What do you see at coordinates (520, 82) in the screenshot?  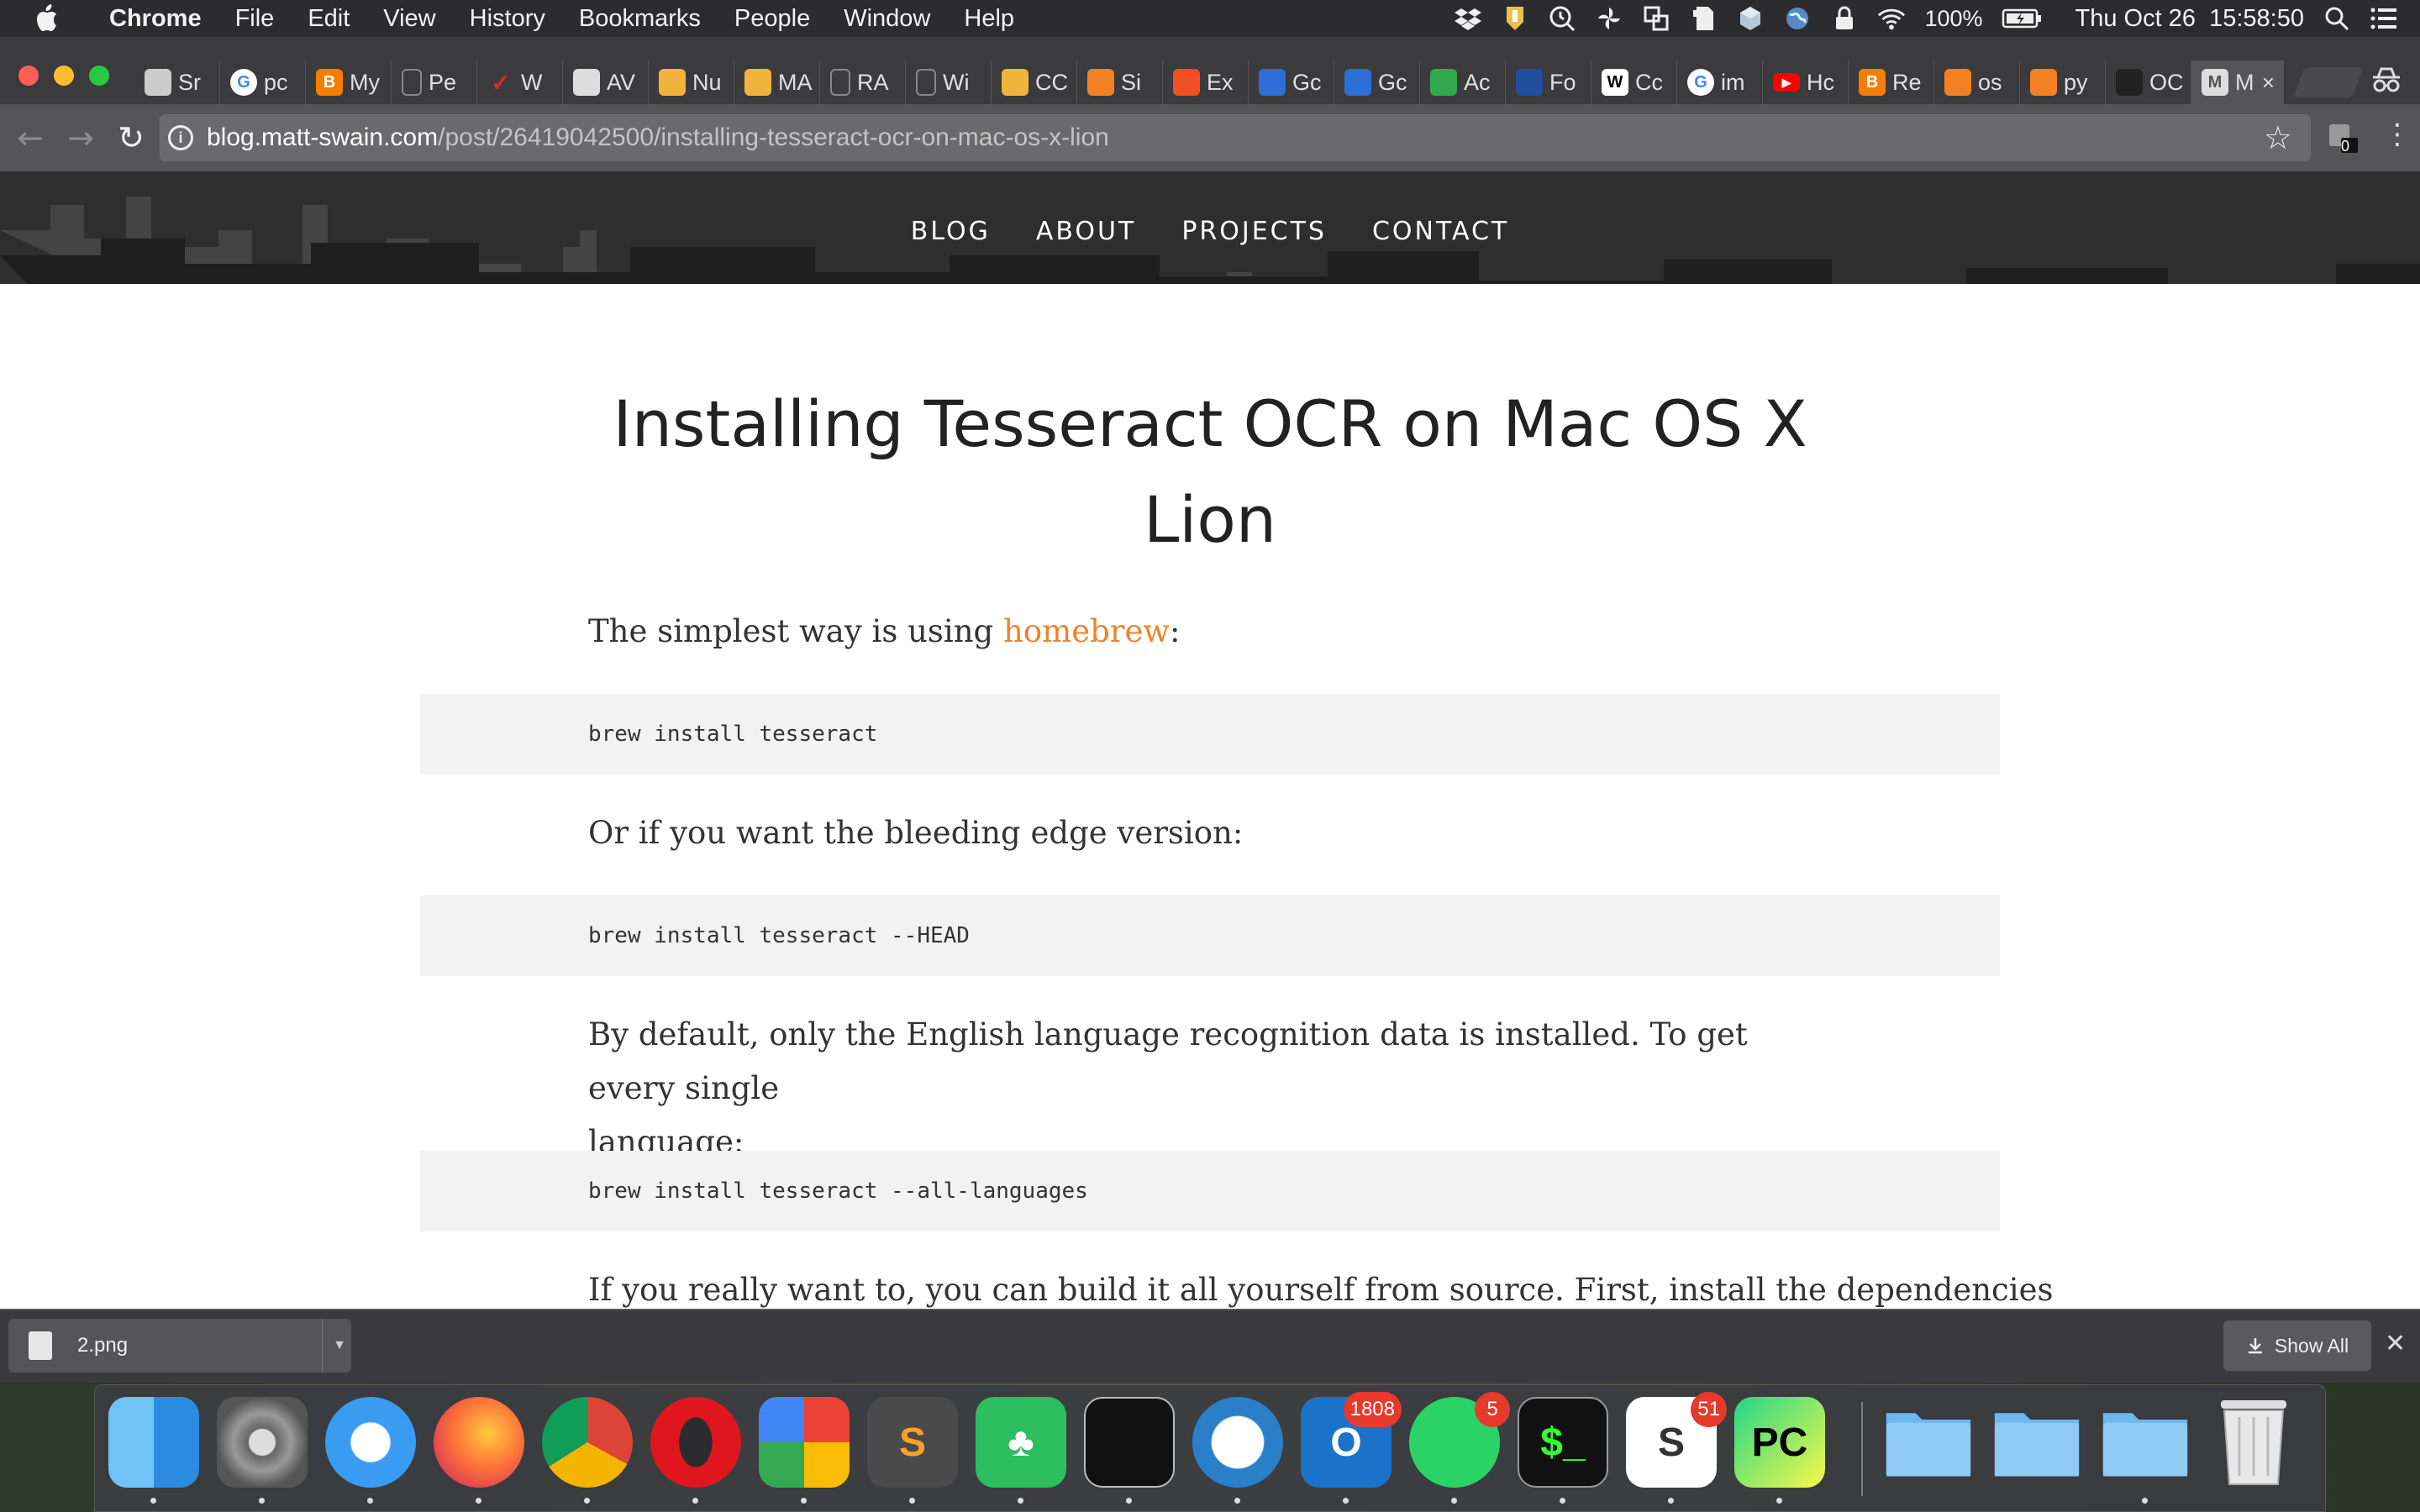 I see `tab-4: ✓ W` at bounding box center [520, 82].